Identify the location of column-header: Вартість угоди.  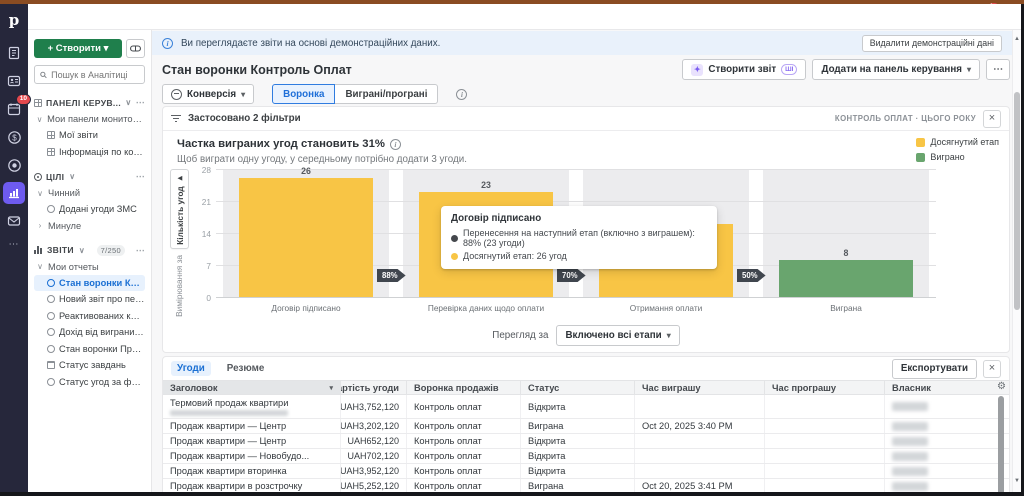
(374, 387).